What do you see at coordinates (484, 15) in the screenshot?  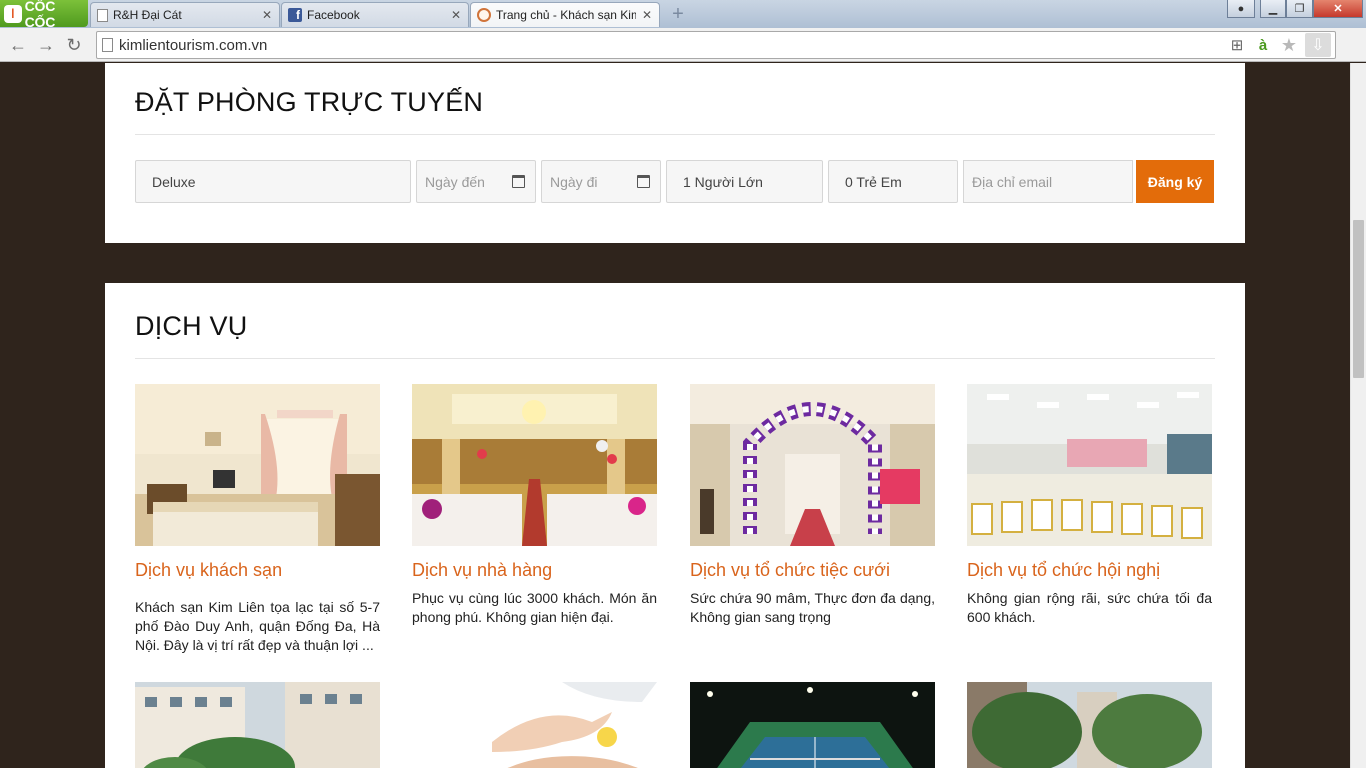 I see `hotel-icon` at bounding box center [484, 15].